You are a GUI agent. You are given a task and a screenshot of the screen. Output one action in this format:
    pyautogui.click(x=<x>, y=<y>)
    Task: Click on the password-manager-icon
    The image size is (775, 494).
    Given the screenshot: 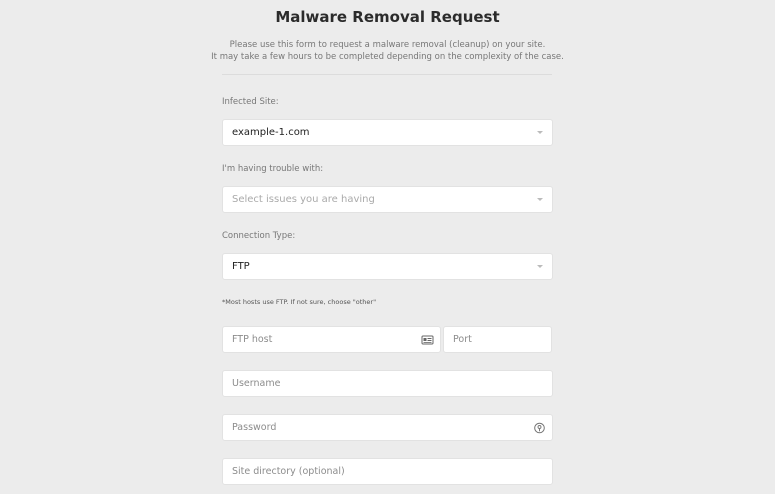 What is the action you would take?
    pyautogui.click(x=539, y=428)
    